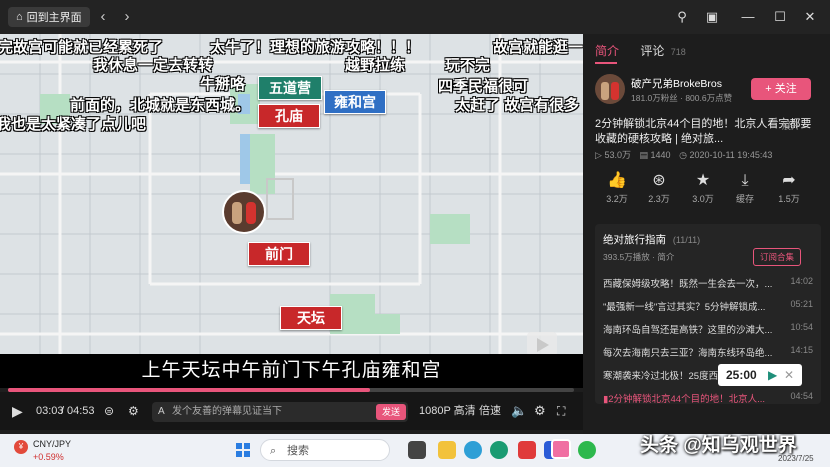  I want to click on cache-label: 缓存, so click(744, 199).